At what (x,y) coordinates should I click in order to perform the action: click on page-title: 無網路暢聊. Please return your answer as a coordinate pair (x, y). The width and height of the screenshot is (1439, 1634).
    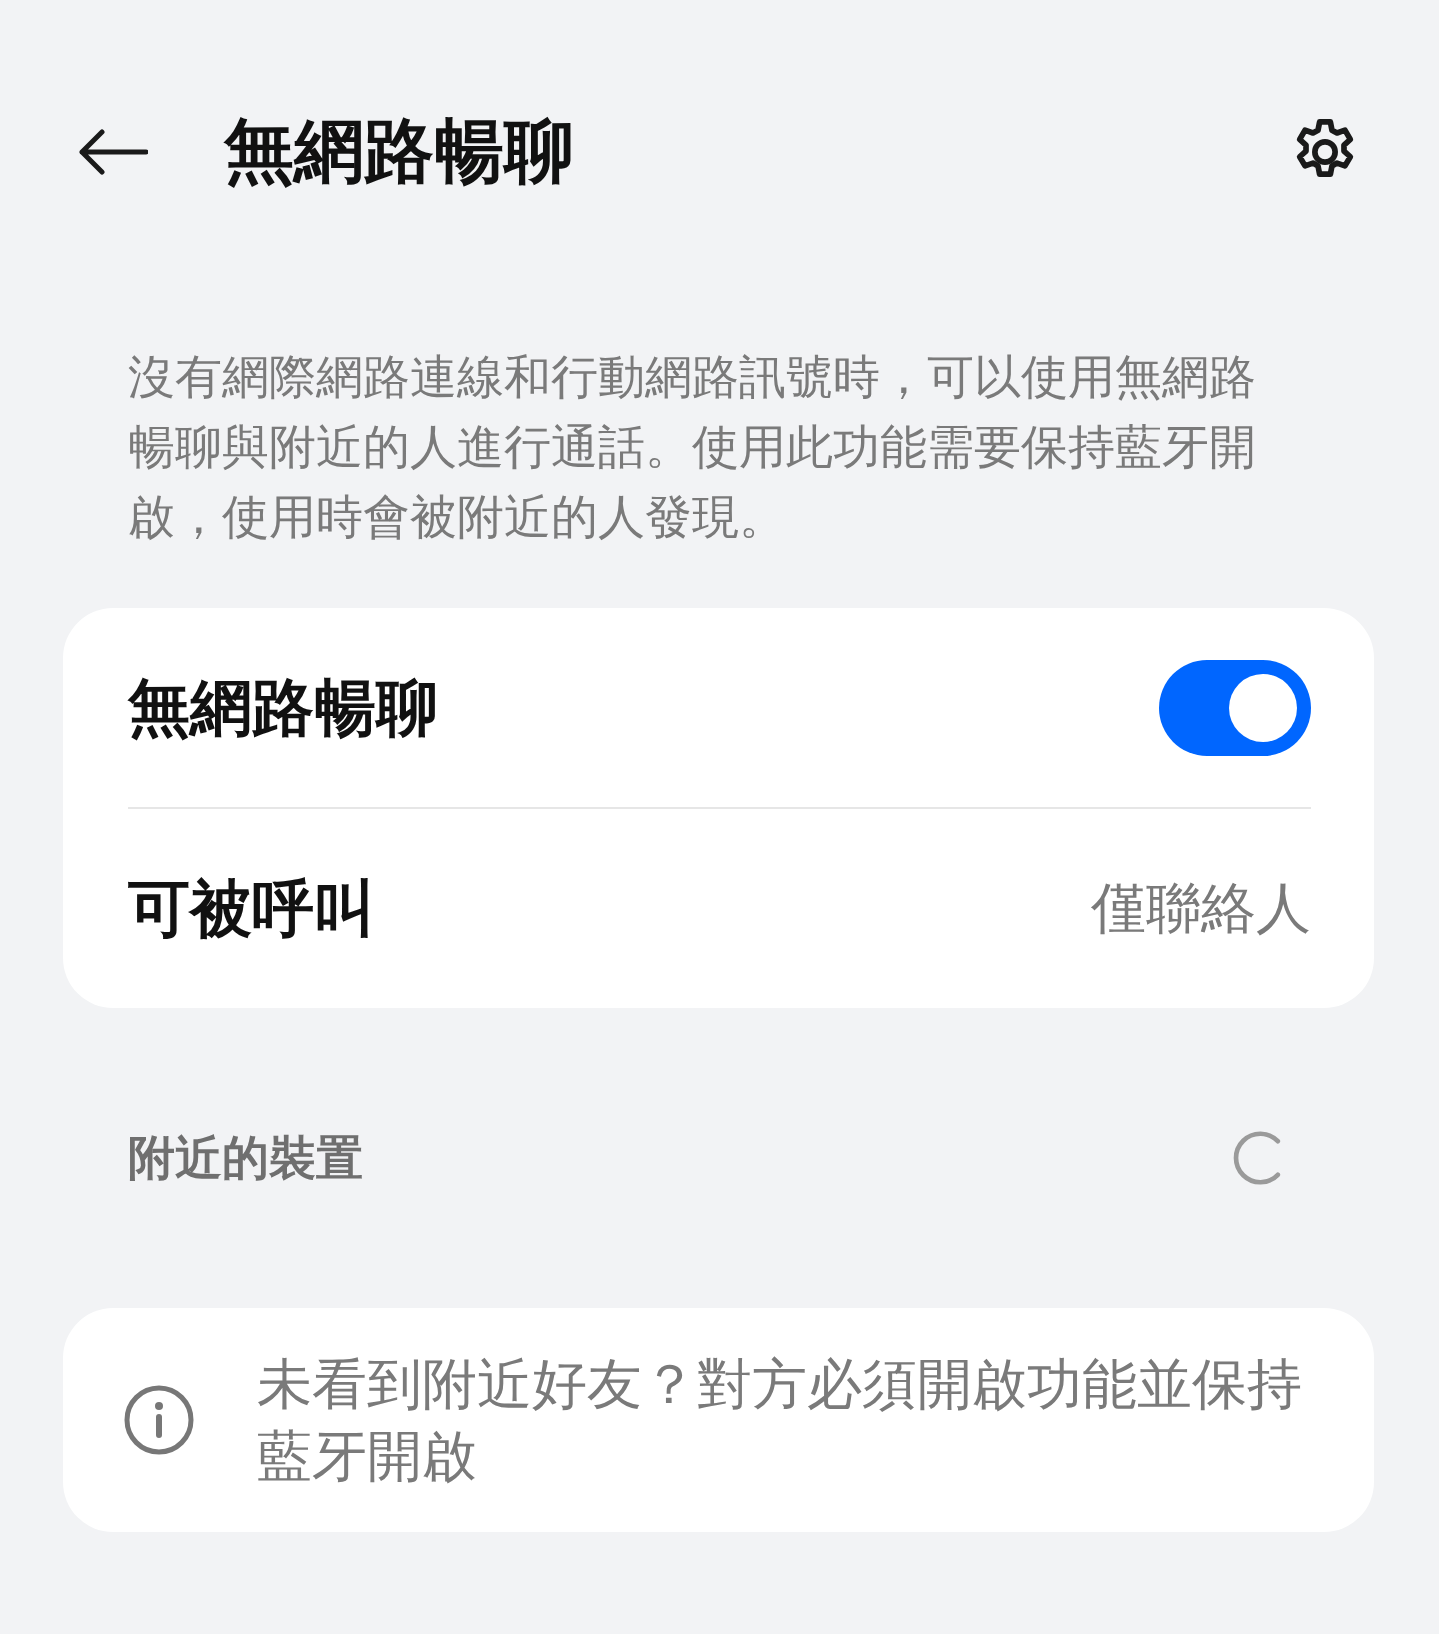
    Looking at the image, I should click on (399, 151).